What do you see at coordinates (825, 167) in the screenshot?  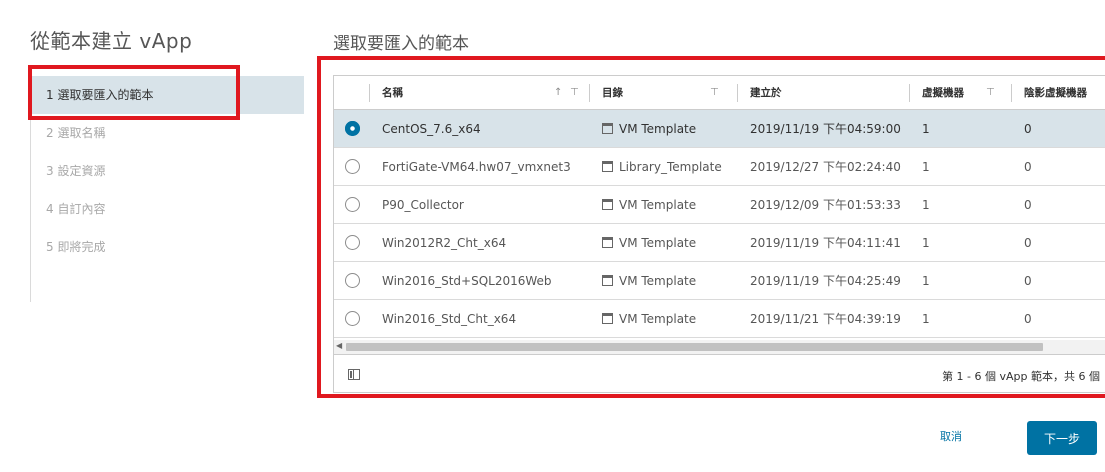 I see `row-created: 2019/12/27 下午02:24:40` at bounding box center [825, 167].